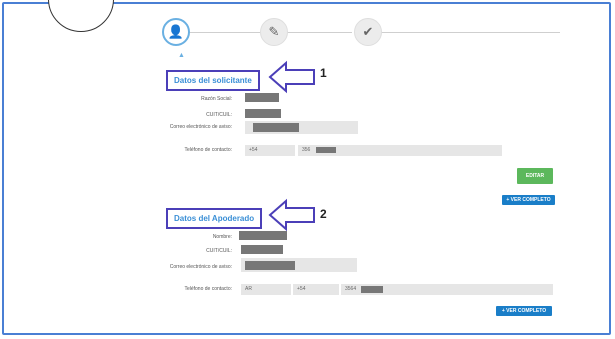  I want to click on apoderado-telefono-cod-field: AR, so click(266, 289).